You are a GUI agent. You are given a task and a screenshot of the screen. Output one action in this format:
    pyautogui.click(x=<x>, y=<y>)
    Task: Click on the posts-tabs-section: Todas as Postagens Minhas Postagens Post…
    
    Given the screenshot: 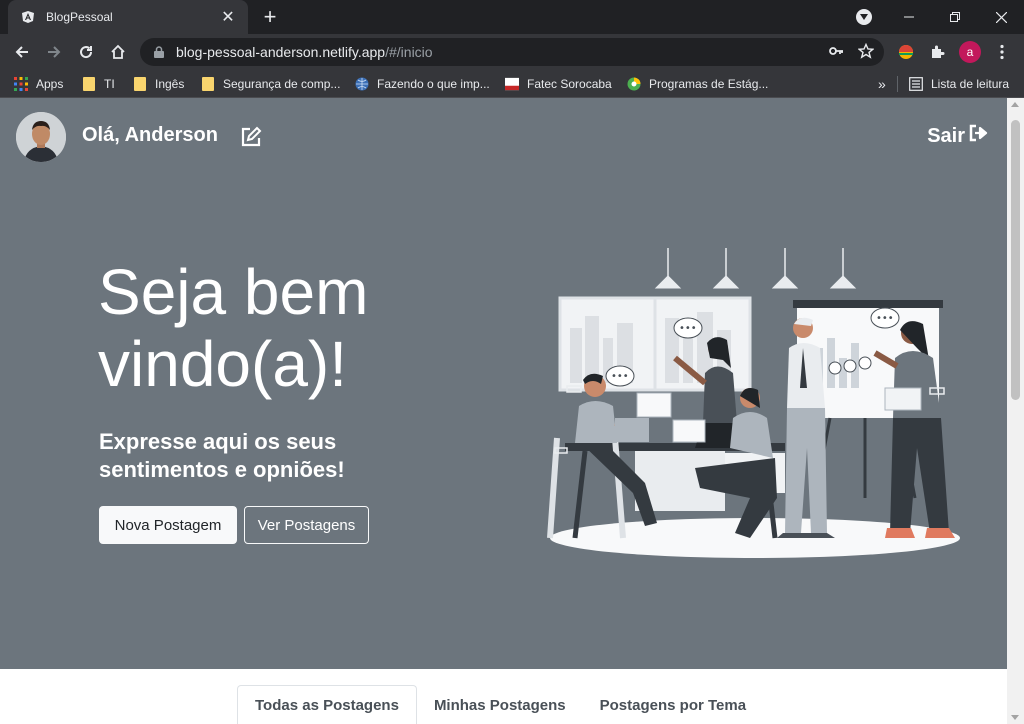 What is the action you would take?
    pyautogui.click(x=503, y=696)
    